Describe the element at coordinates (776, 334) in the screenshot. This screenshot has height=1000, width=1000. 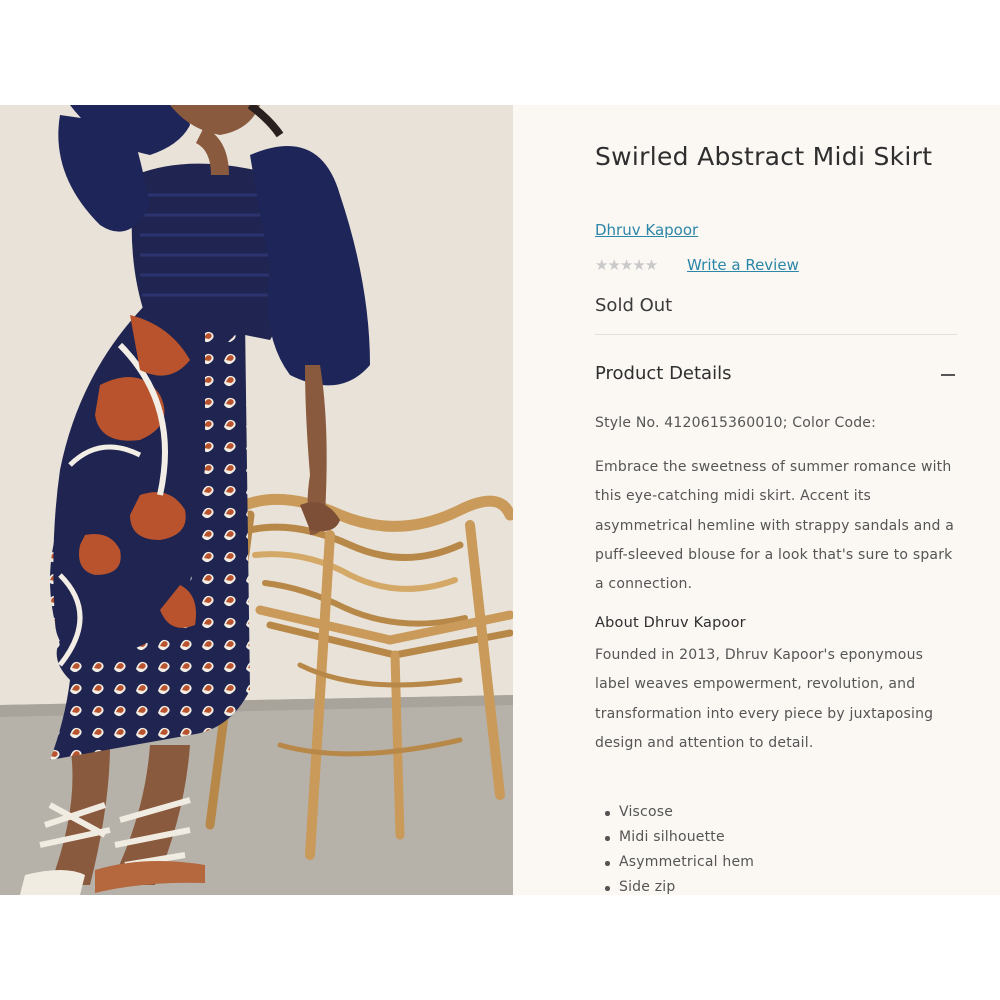
I see `divider` at that location.